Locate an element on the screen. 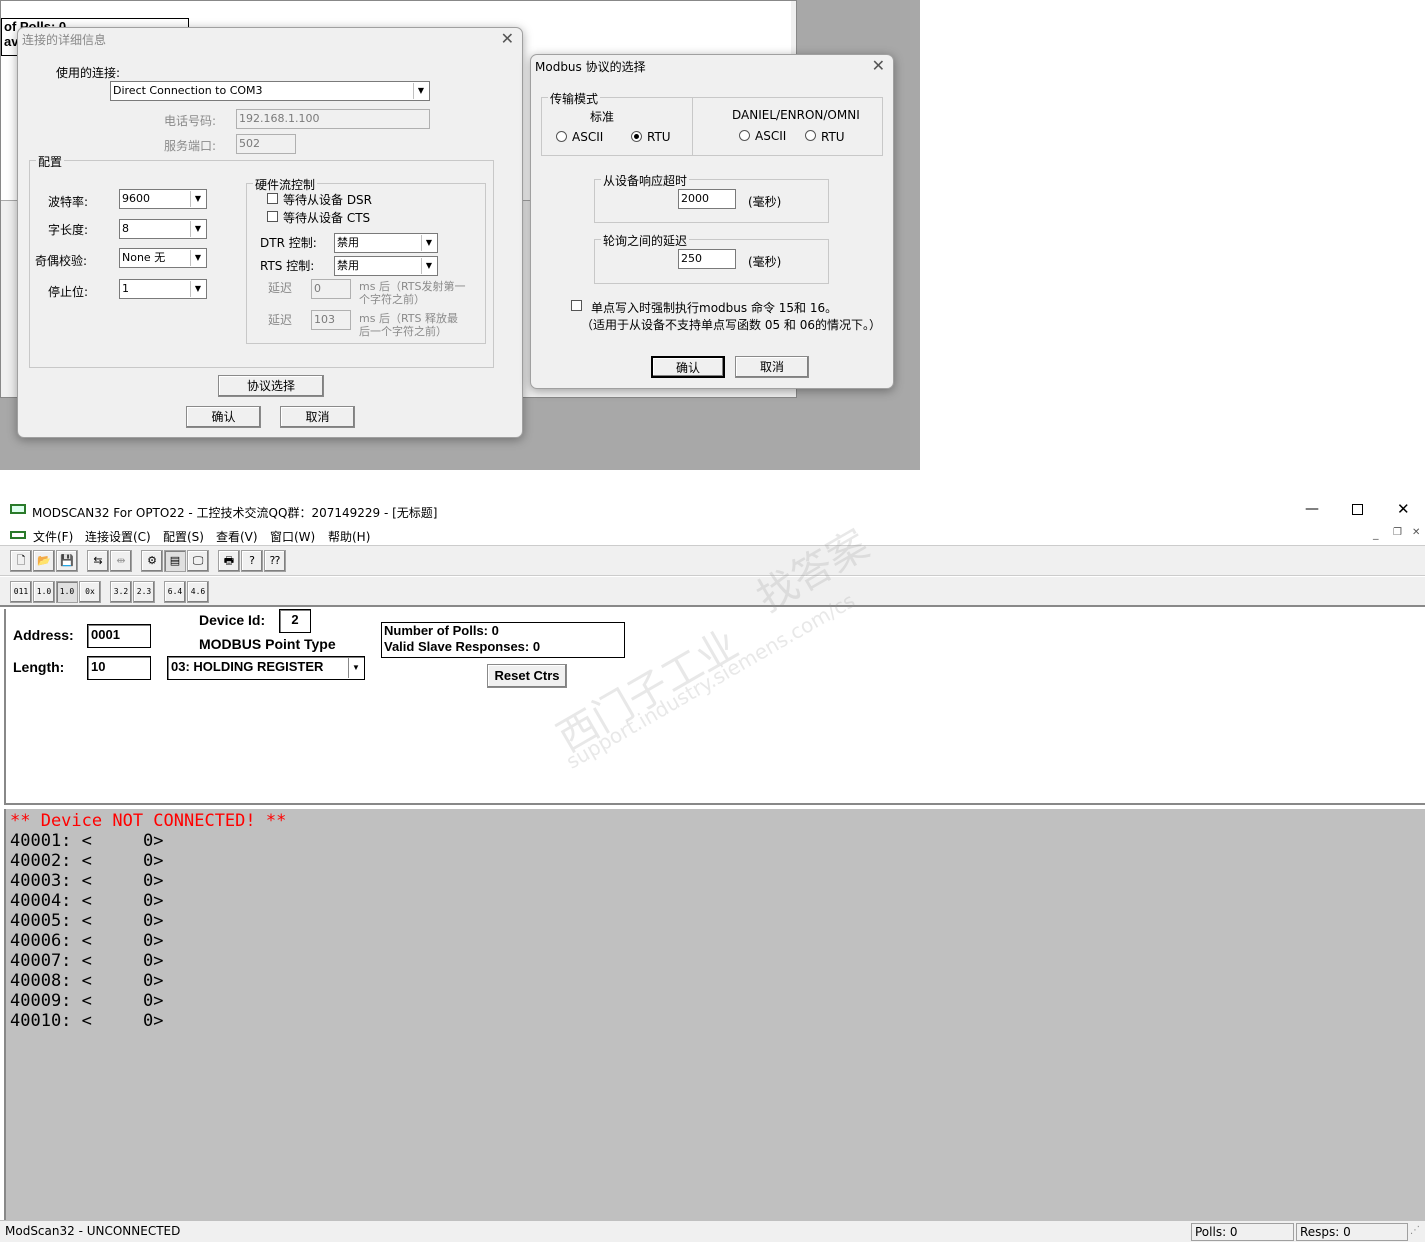  standard-rtu-label: RTU is located at coordinates (659, 137).